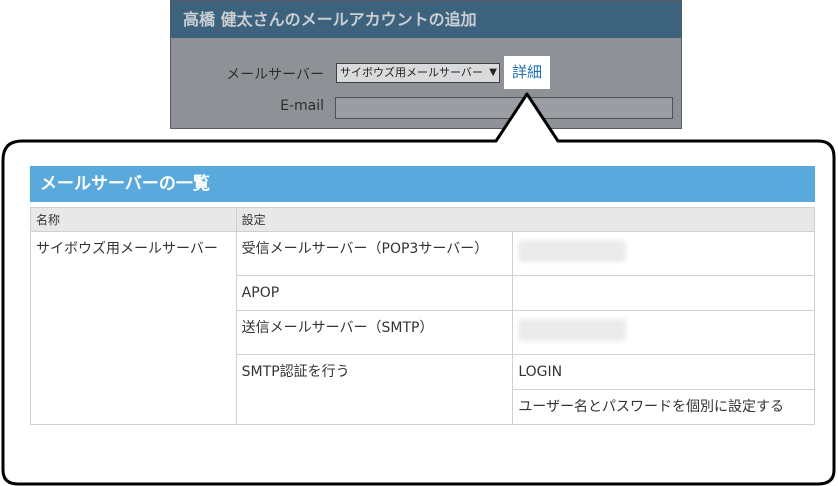  Describe the element at coordinates (374, 253) in the screenshot. I see `setting-label: 受信メールサーバー（POP3サーバー）` at that location.